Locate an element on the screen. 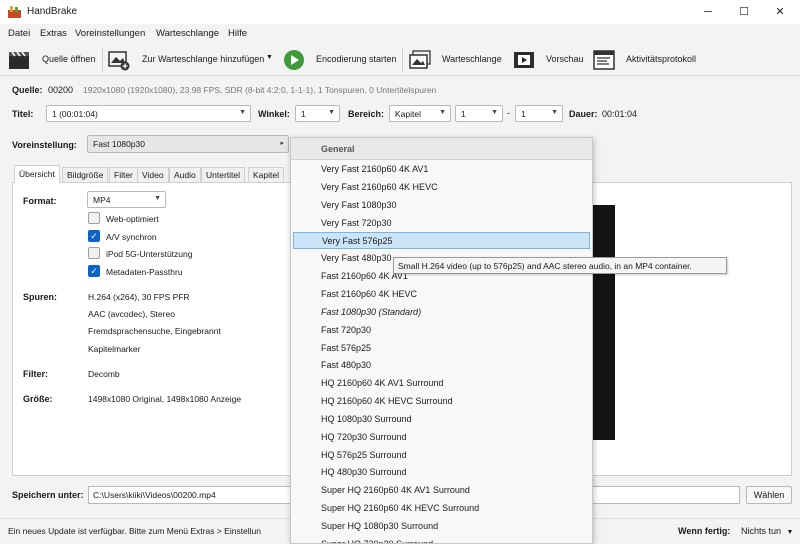  queue-button: Warteschlange is located at coordinates (456, 60).